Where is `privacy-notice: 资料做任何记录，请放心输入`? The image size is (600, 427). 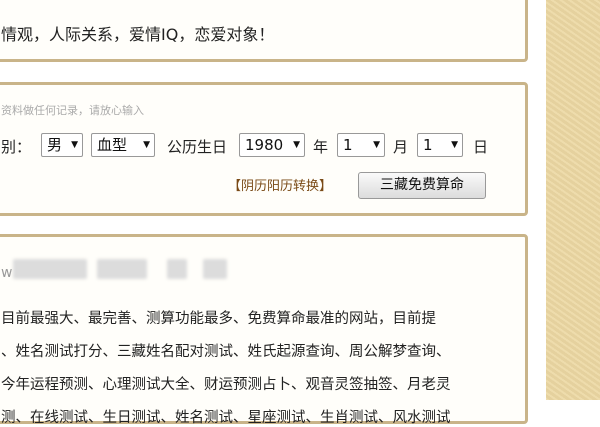 privacy-notice: 资料做任何记录，请放心输入 is located at coordinates (72, 110).